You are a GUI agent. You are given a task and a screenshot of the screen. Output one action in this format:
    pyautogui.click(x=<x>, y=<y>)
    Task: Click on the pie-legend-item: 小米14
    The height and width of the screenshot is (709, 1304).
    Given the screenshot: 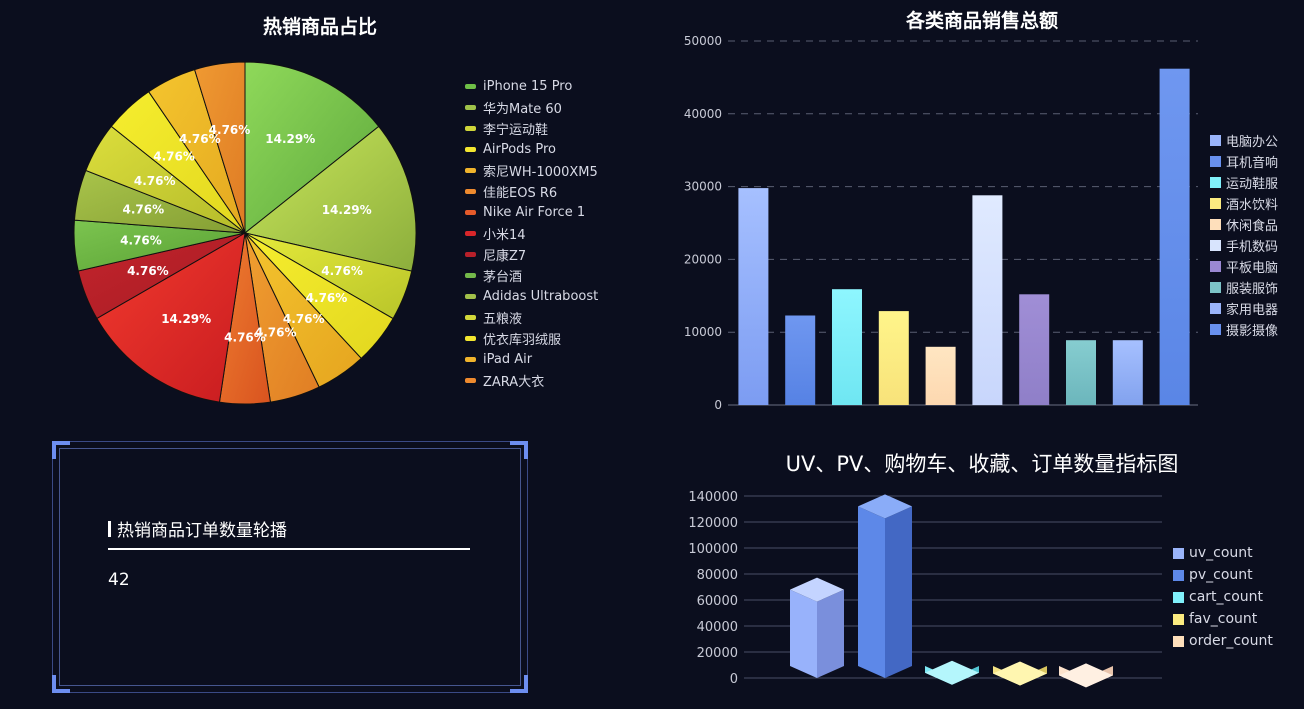 What is the action you would take?
    pyautogui.click(x=531, y=233)
    